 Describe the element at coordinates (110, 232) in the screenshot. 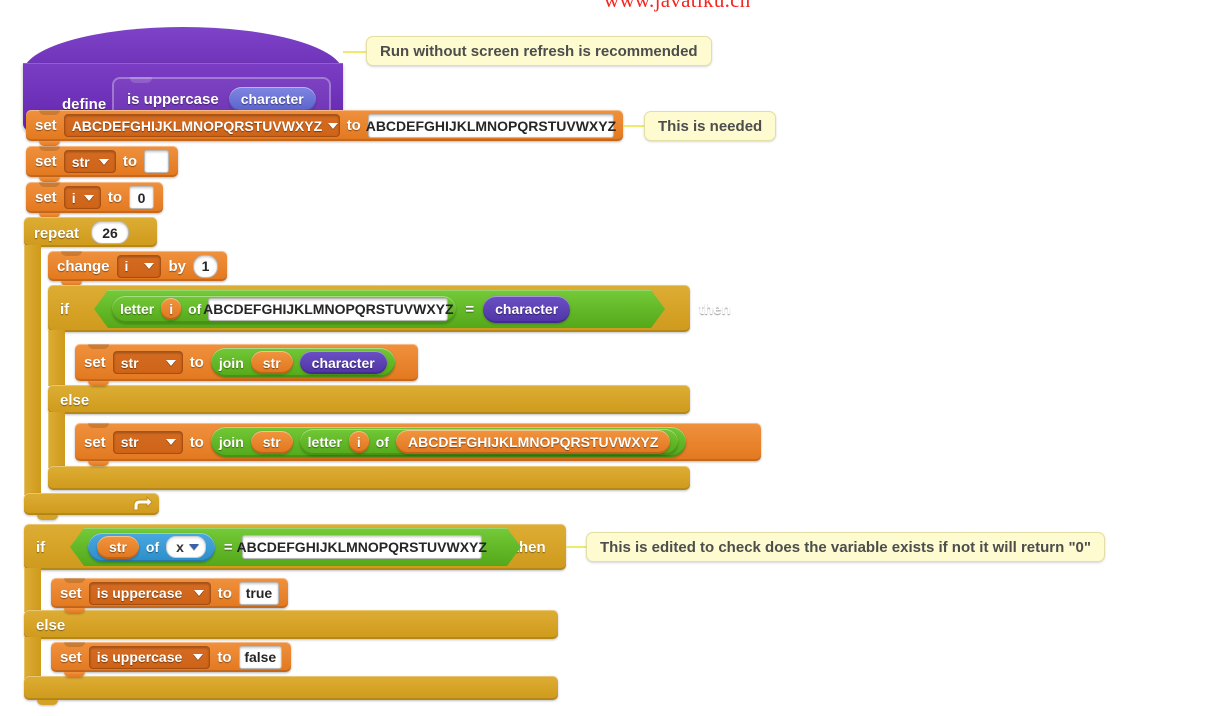

I see `repeat-count-input: 26` at that location.